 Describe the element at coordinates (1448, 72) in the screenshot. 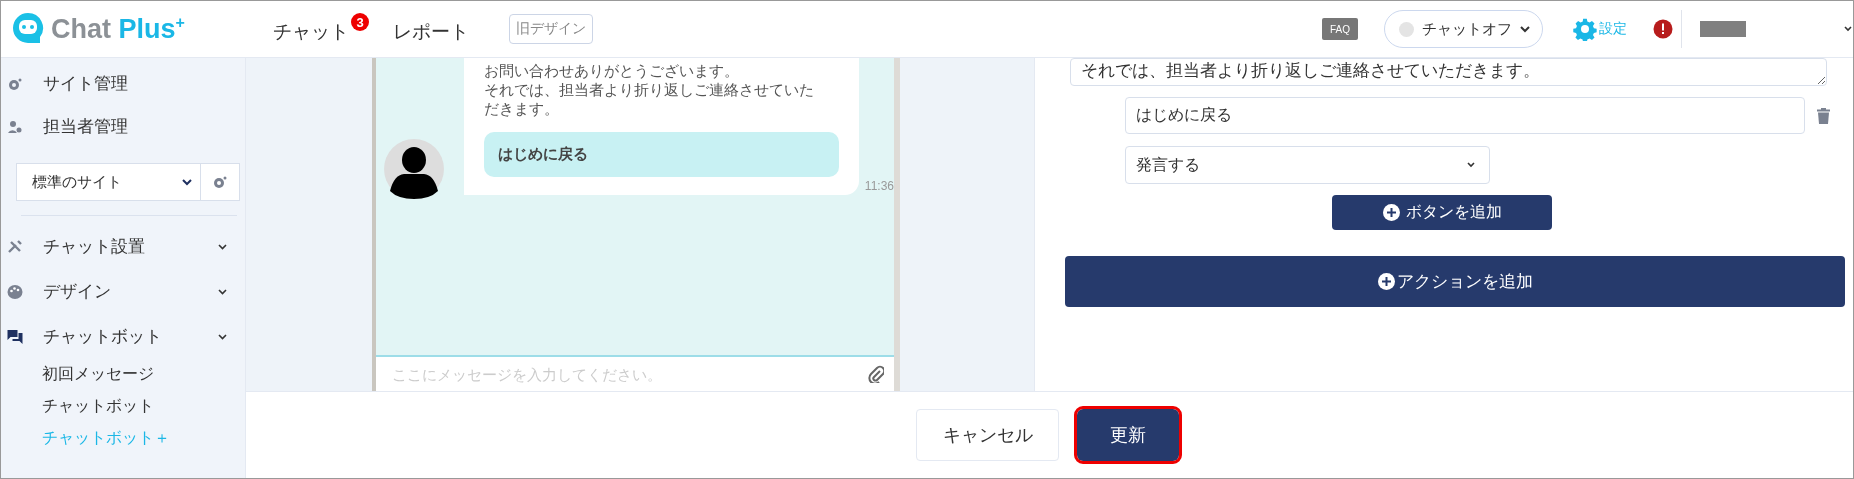

I see `message-textarea: それでは、担当者より折り返しご連絡させていただきます。` at that location.